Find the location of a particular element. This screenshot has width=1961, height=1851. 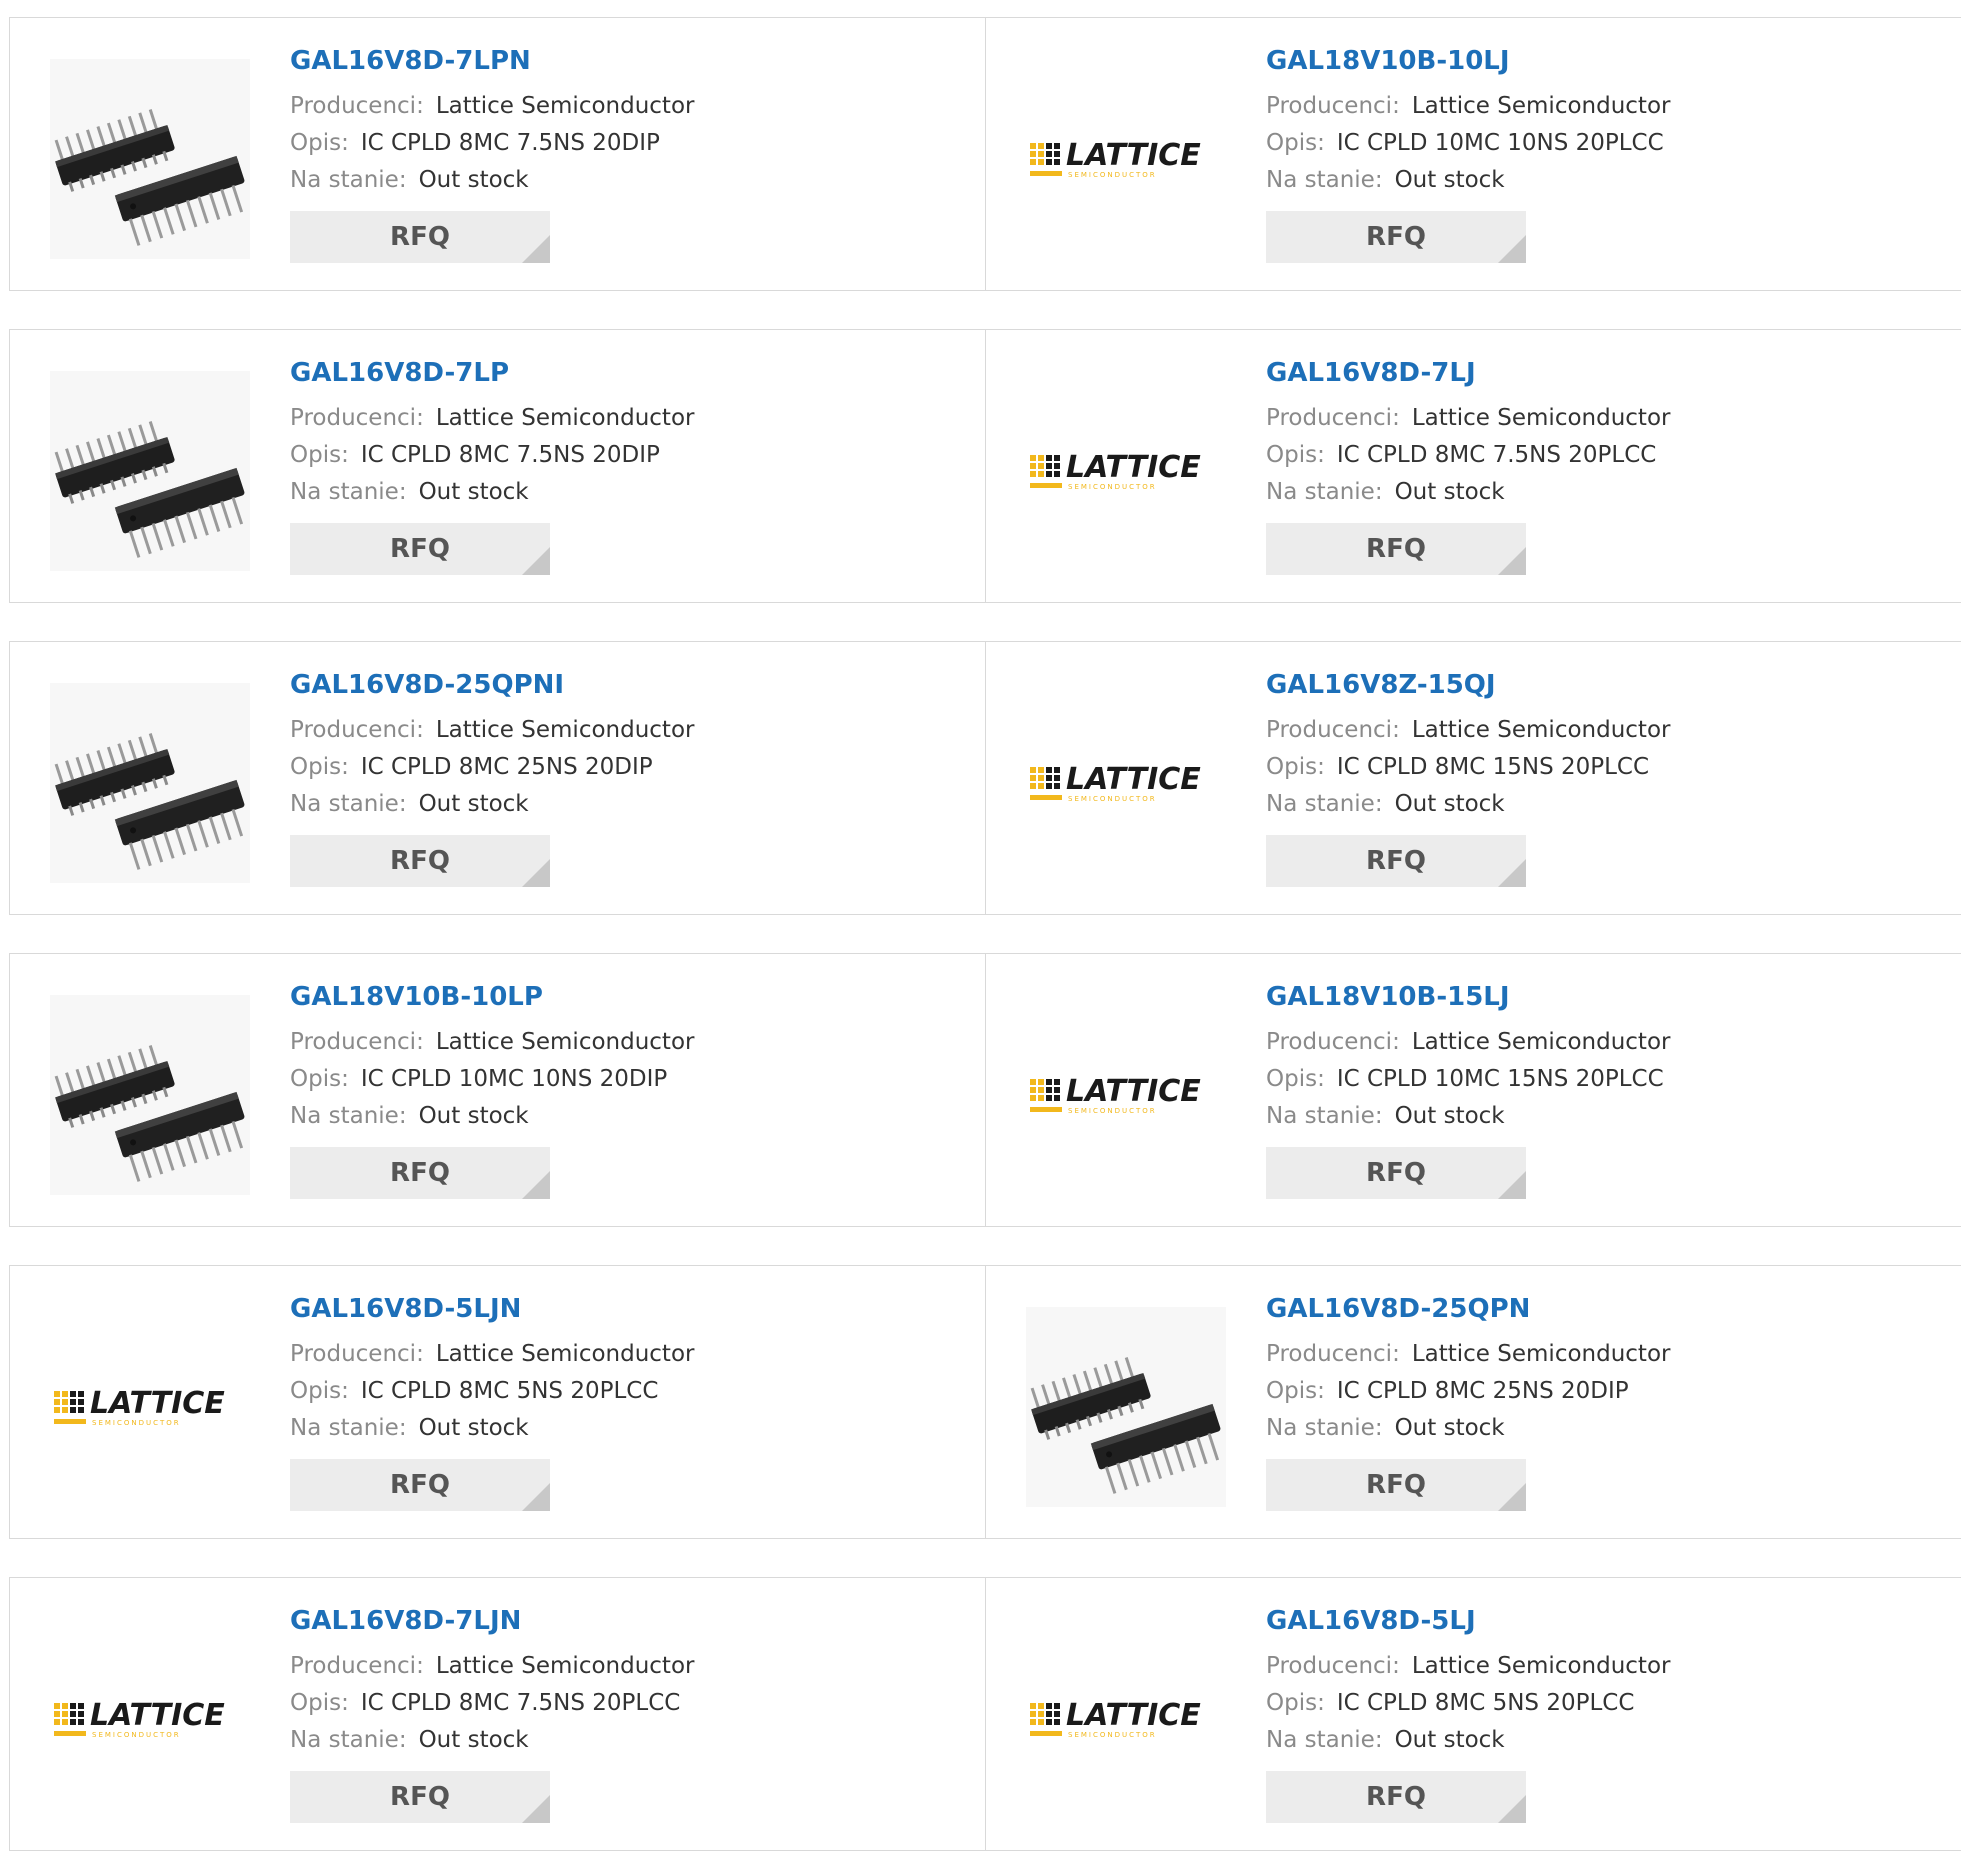

svg-text: SEMICONDUCTOR is located at coordinates (1112, 799).